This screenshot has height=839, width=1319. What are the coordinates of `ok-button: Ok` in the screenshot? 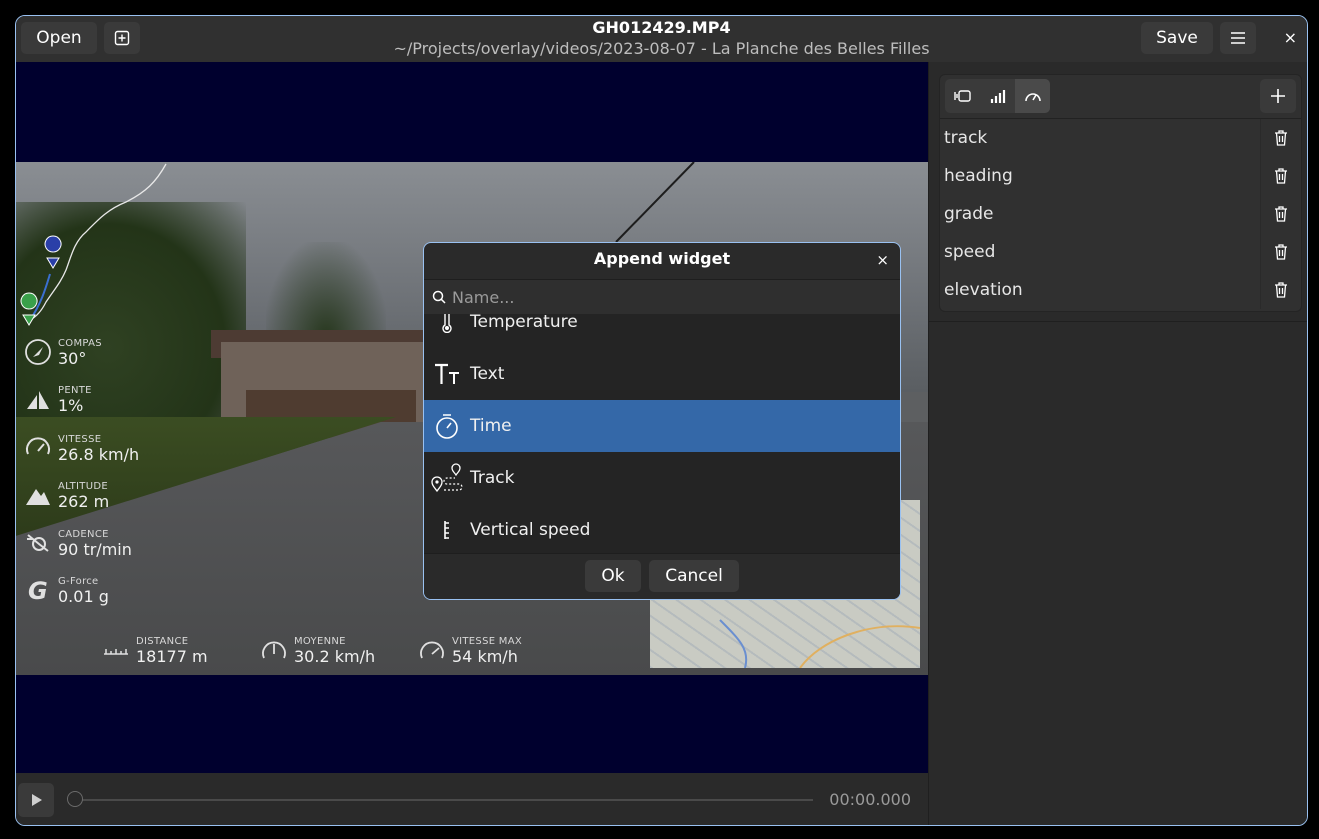 It's located at (613, 576).